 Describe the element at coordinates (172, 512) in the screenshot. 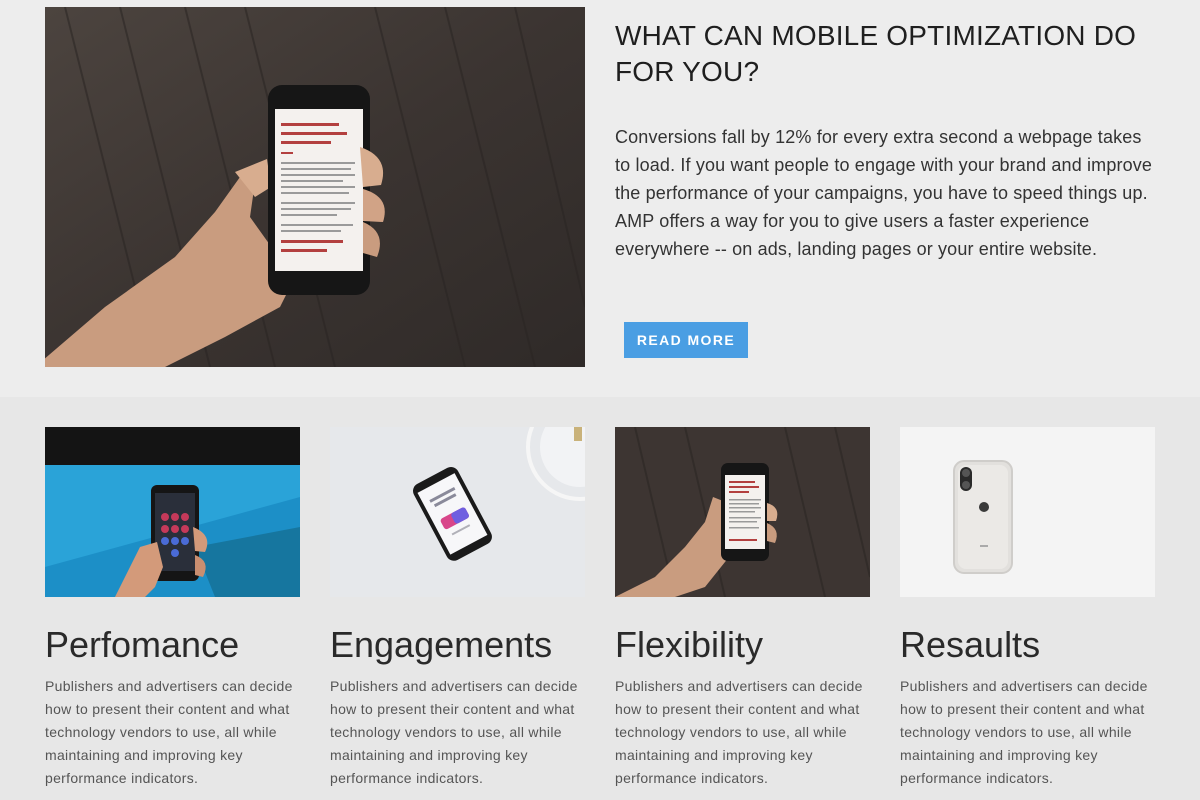

I see `feature-photo-performance` at that location.